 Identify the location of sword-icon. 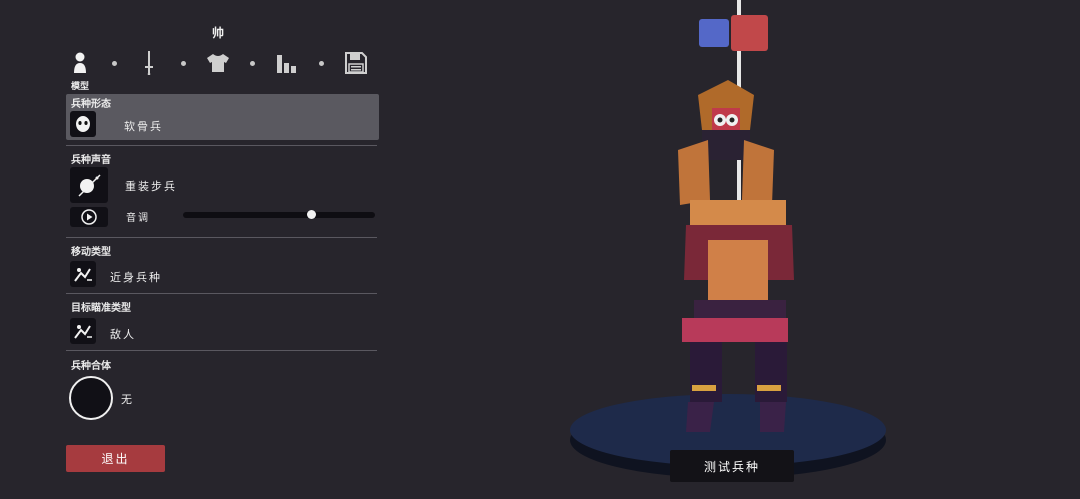
(149, 63).